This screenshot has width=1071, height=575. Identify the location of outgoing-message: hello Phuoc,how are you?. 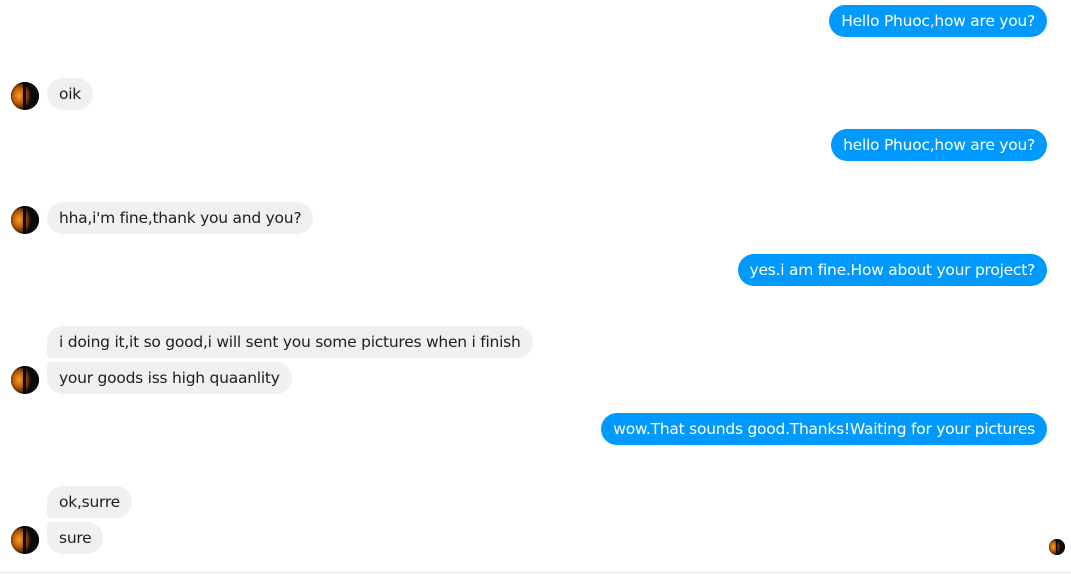
(939, 145).